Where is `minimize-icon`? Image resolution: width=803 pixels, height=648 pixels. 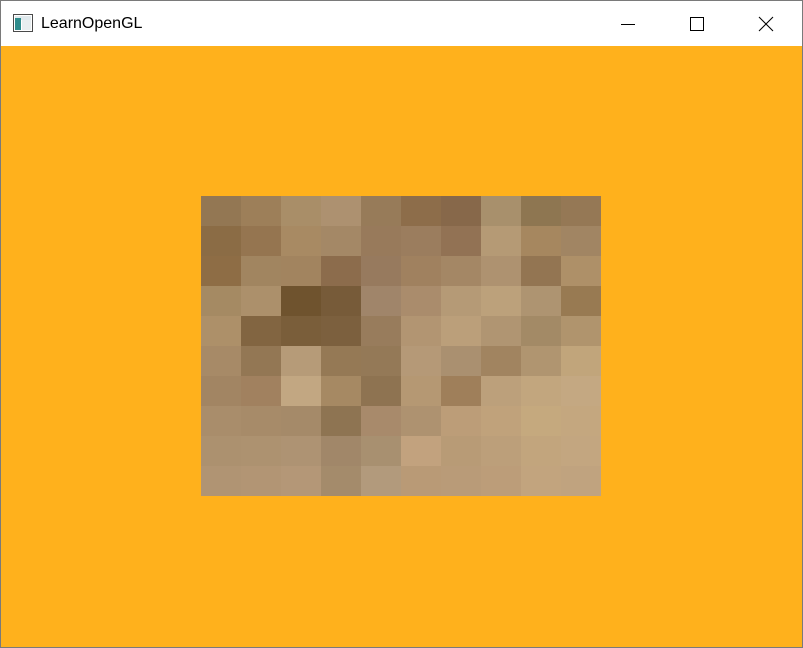
minimize-icon is located at coordinates (628, 24).